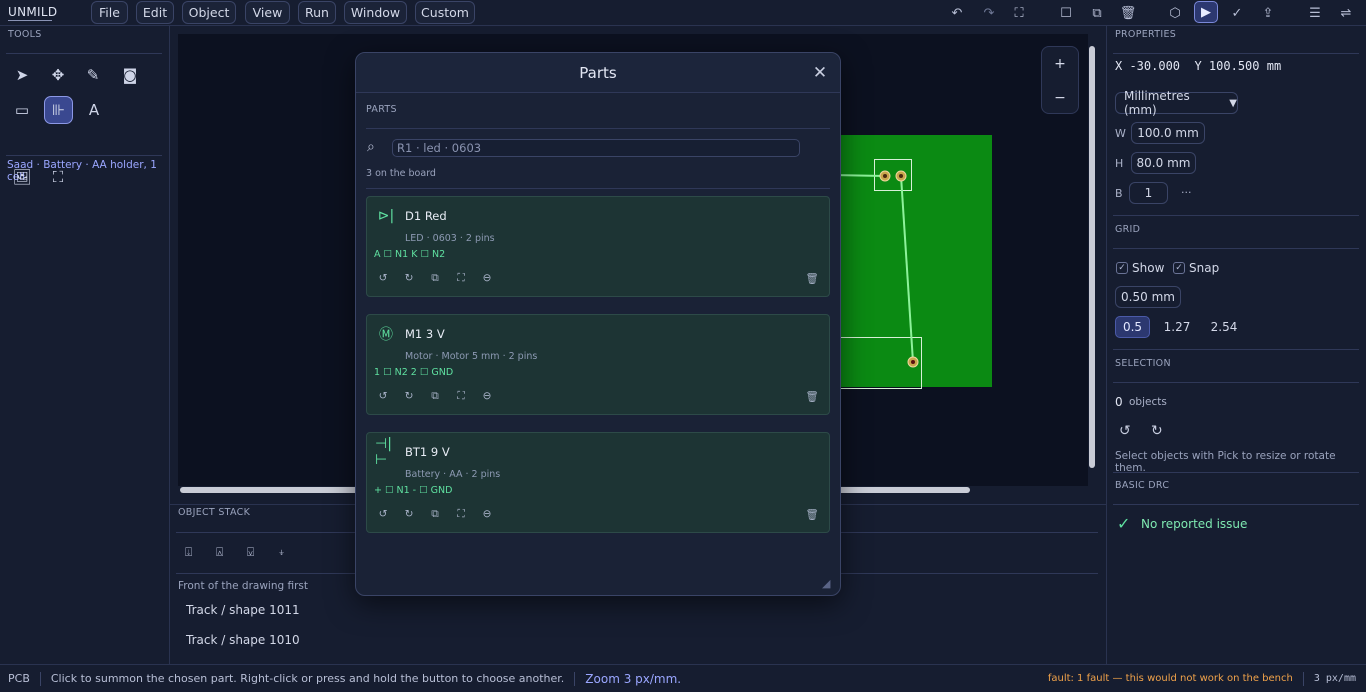 This screenshot has width=1366, height=692. Describe the element at coordinates (1175, 13) in the screenshot. I see `cube-icon: ⬡` at that location.